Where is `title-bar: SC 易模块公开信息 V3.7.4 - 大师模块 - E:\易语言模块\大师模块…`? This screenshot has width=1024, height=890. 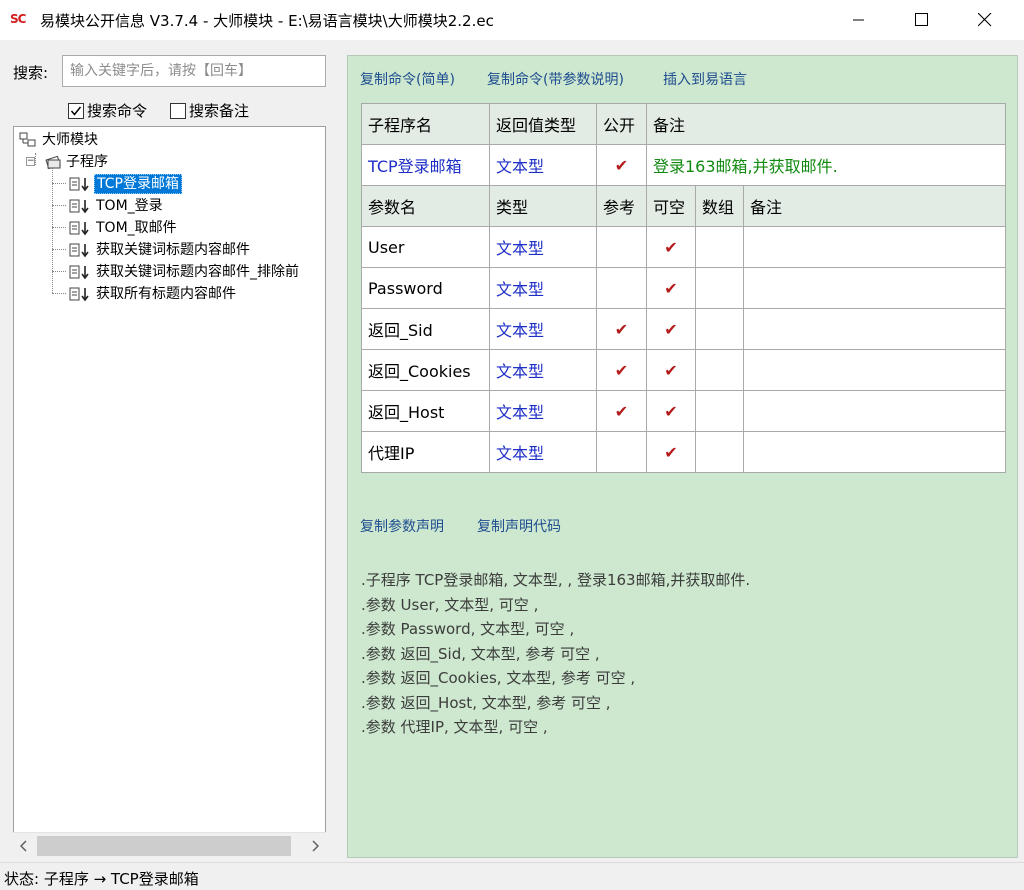 title-bar: SC 易模块公开信息 V3.7.4 - 大师模块 - E:\易语言模块\大师模块… is located at coordinates (512, 20).